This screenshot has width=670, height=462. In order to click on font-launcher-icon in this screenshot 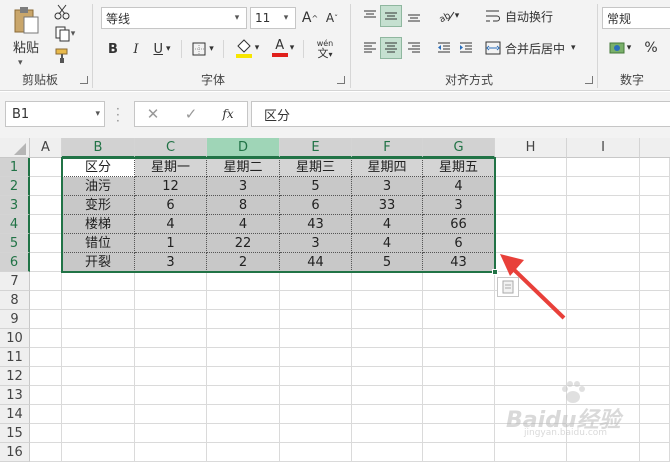, I will do `click(341, 80)`.